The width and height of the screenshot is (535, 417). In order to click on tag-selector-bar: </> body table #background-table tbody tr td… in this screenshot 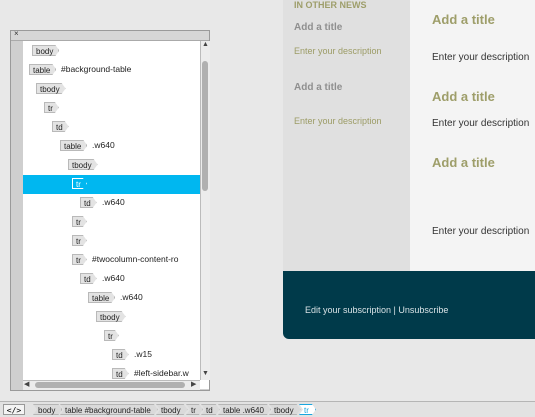, I will do `click(267, 409)`.